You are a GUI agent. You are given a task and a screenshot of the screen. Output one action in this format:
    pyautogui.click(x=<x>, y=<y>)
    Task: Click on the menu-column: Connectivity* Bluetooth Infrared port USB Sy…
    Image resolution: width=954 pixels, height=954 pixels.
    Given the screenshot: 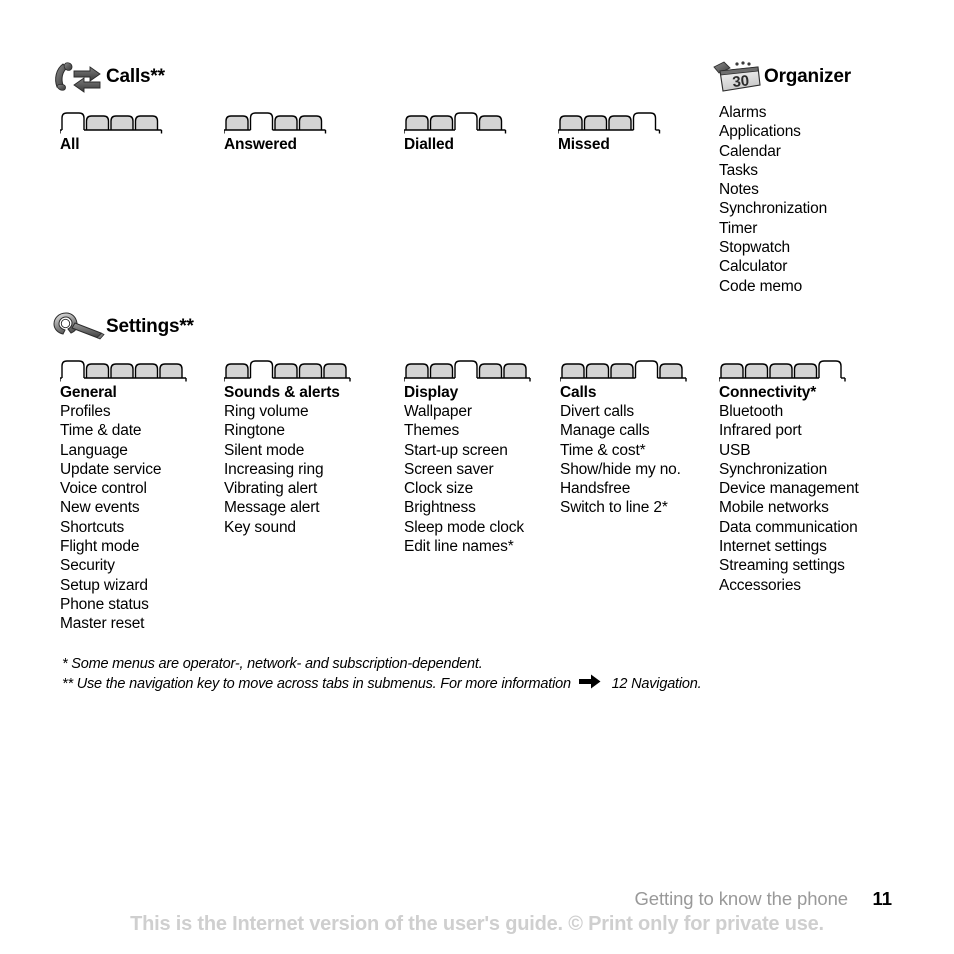 What is the action you would take?
    pyautogui.click(x=789, y=476)
    